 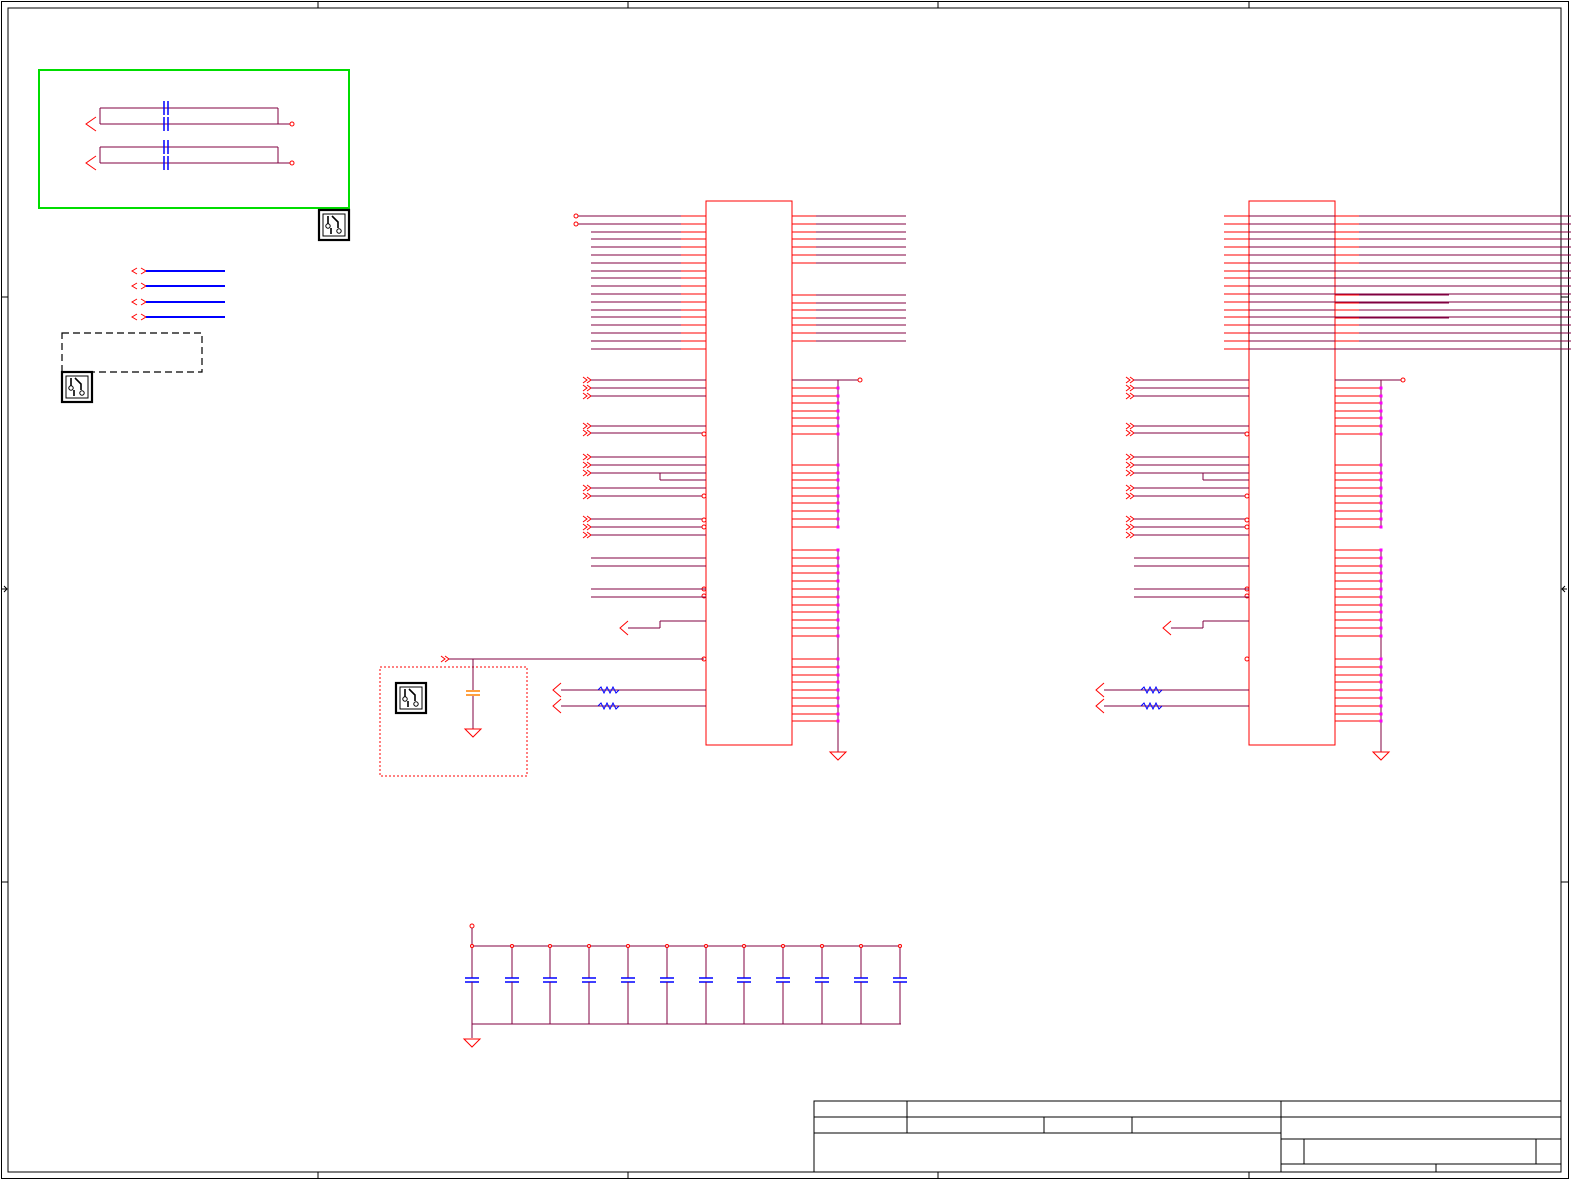 I want to click on title-block, so click(x=1187, y=1136).